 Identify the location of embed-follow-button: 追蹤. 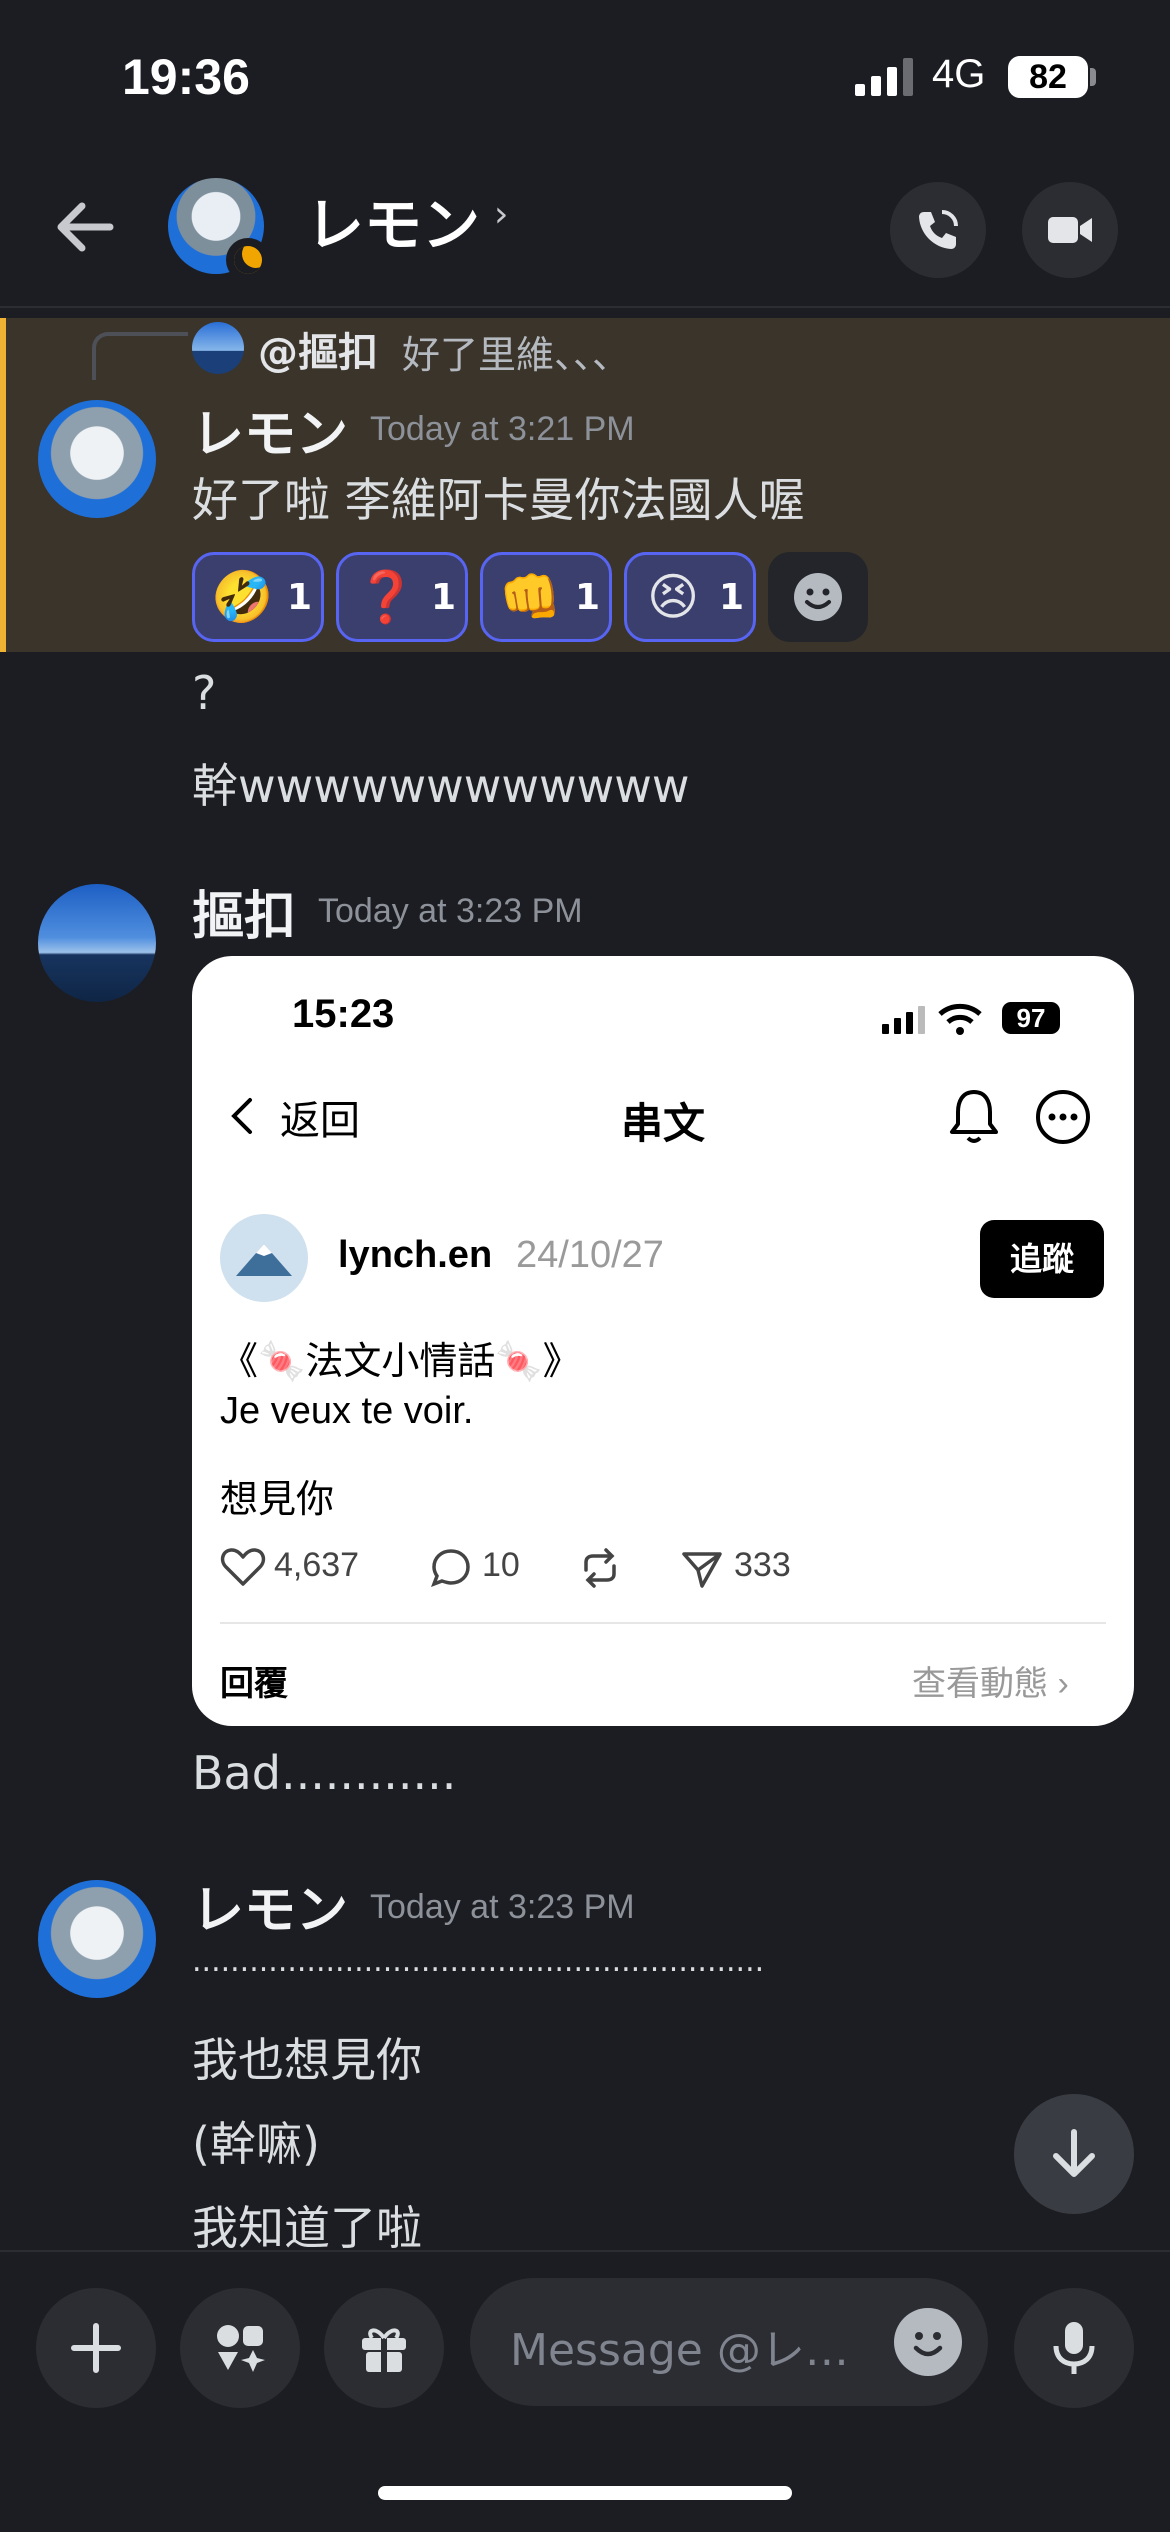
(1042, 1259).